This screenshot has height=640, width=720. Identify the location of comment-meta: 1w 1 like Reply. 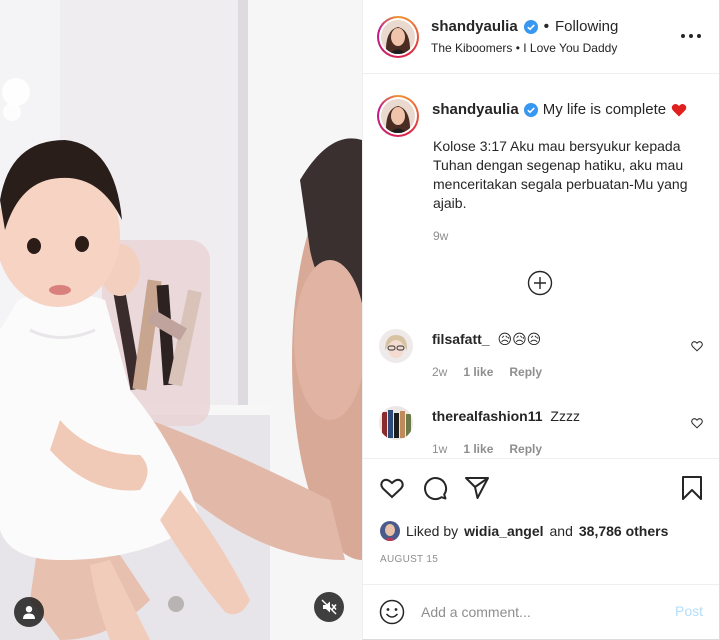
(487, 449).